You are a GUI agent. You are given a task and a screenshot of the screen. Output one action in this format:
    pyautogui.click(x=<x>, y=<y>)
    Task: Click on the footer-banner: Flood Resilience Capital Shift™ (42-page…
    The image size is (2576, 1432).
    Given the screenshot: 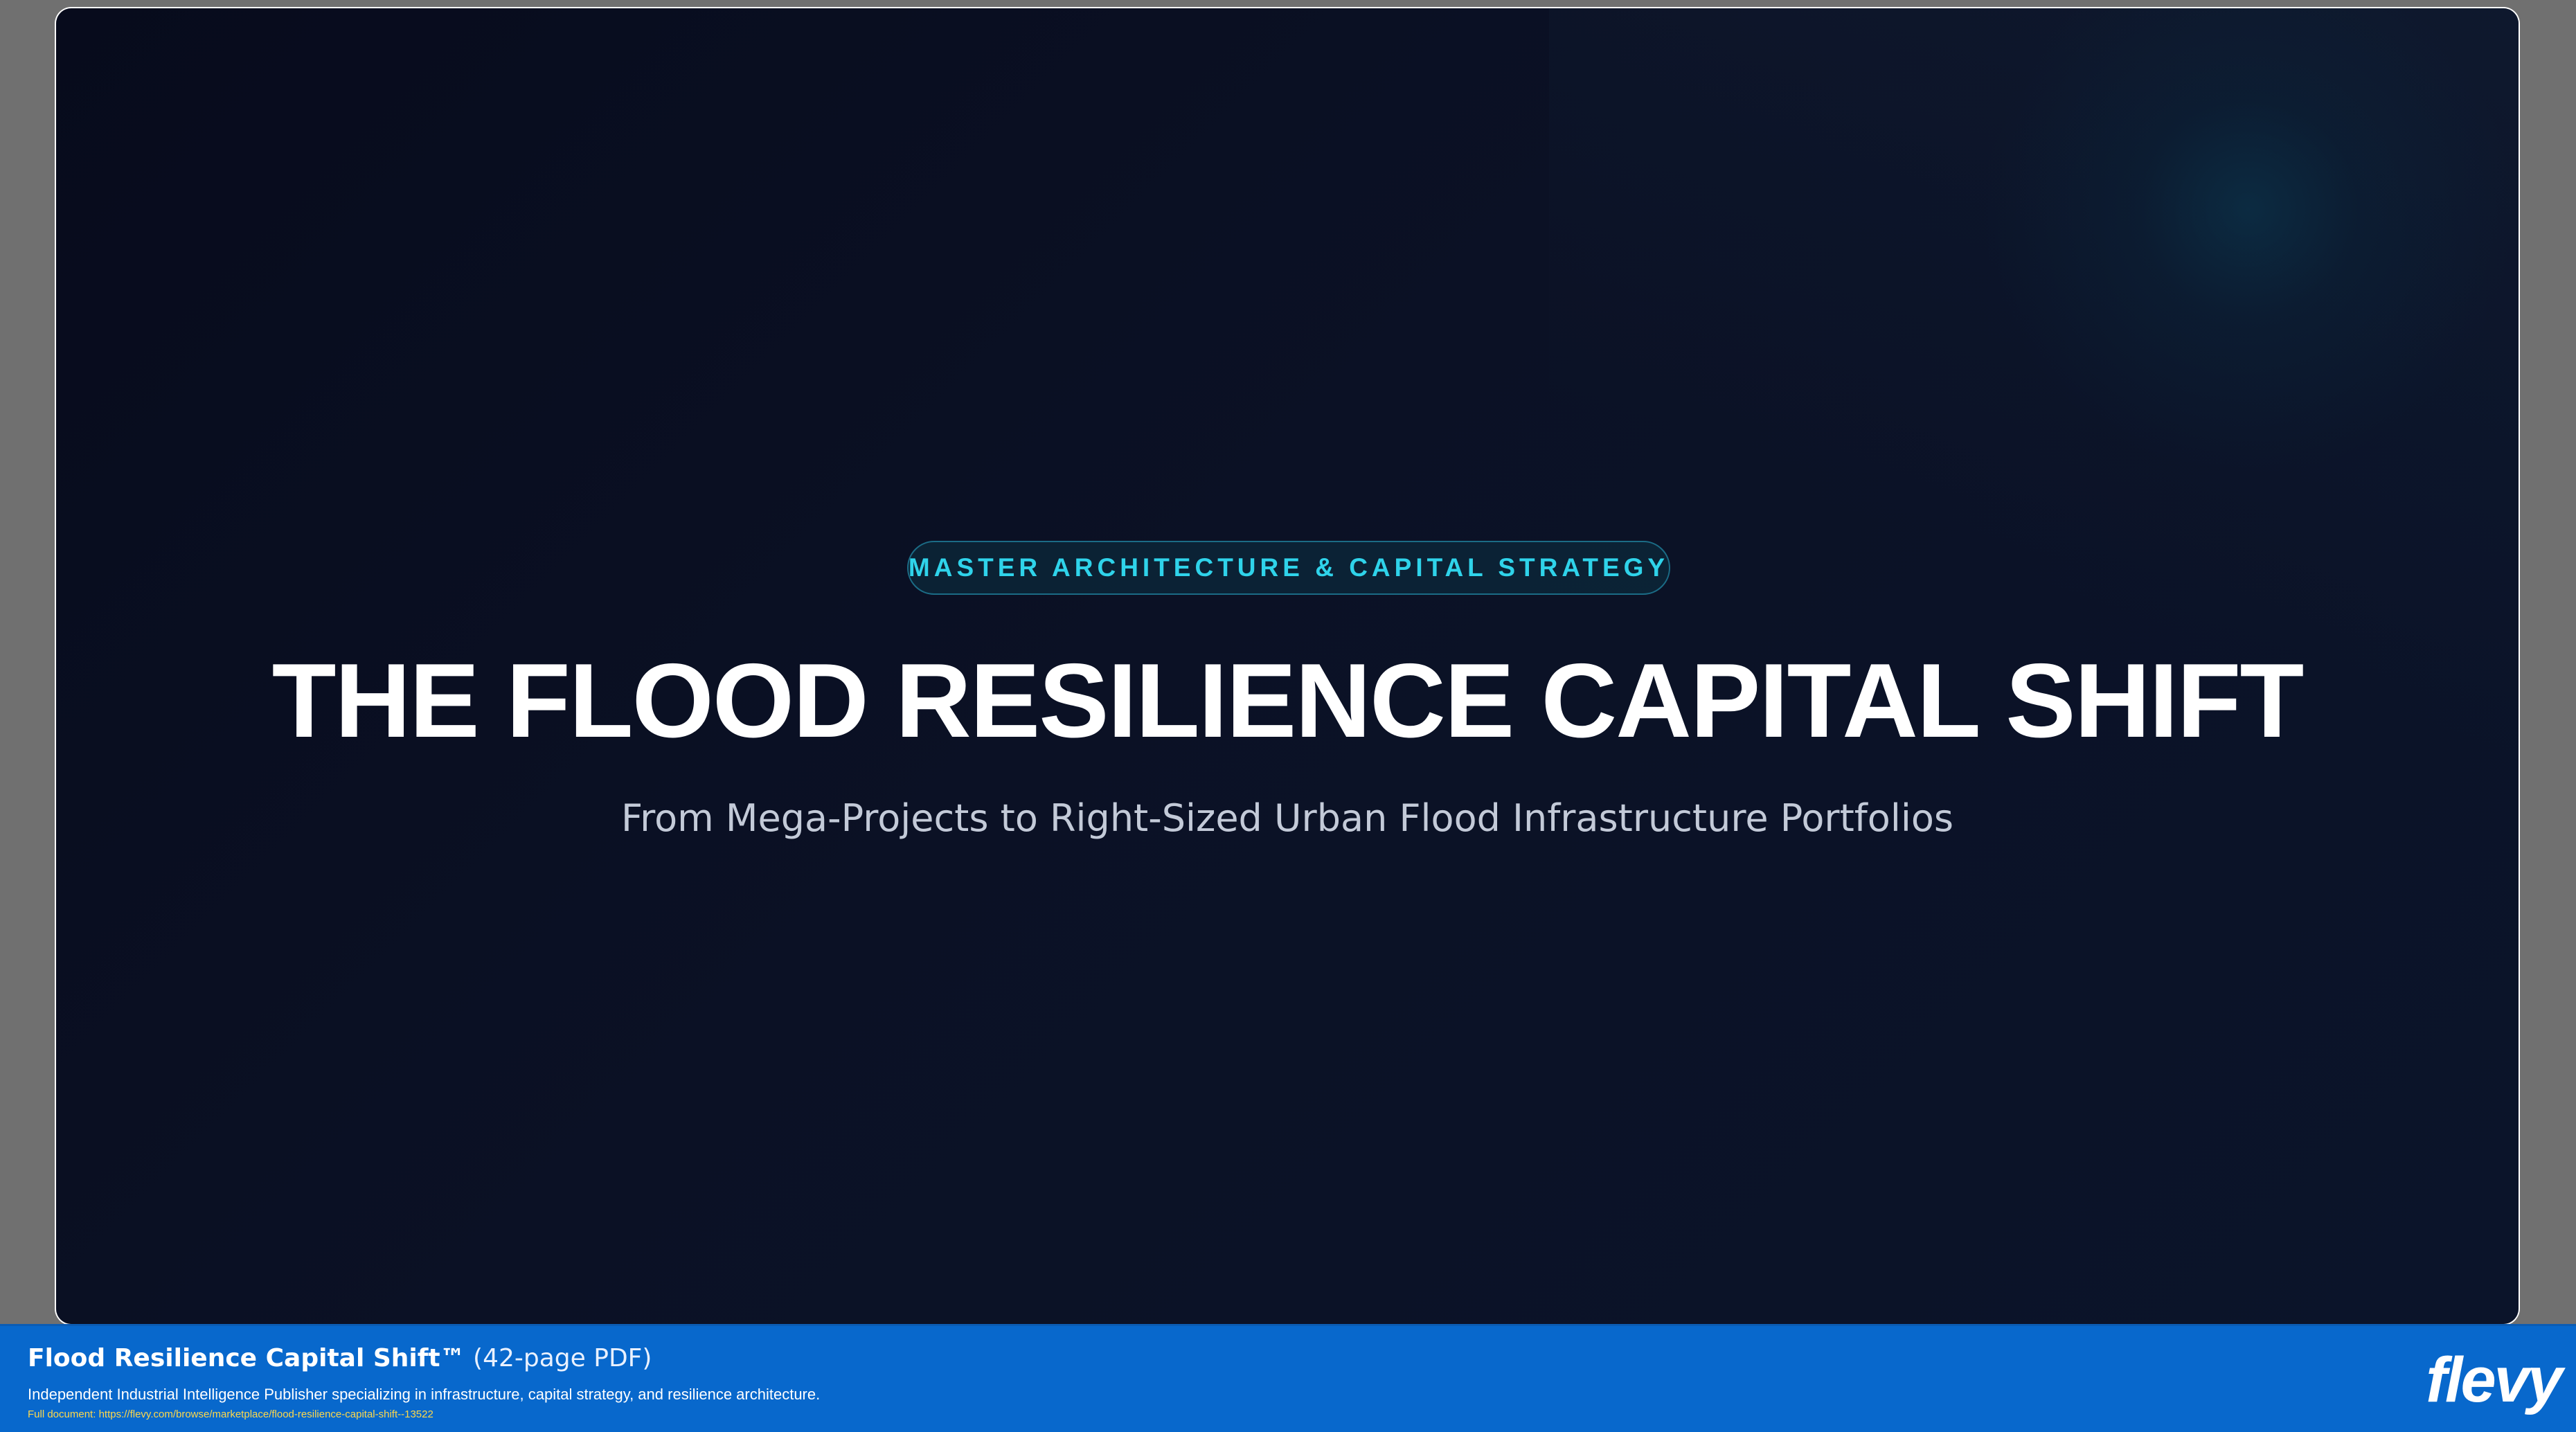 What is the action you would take?
    pyautogui.click(x=1288, y=1378)
    